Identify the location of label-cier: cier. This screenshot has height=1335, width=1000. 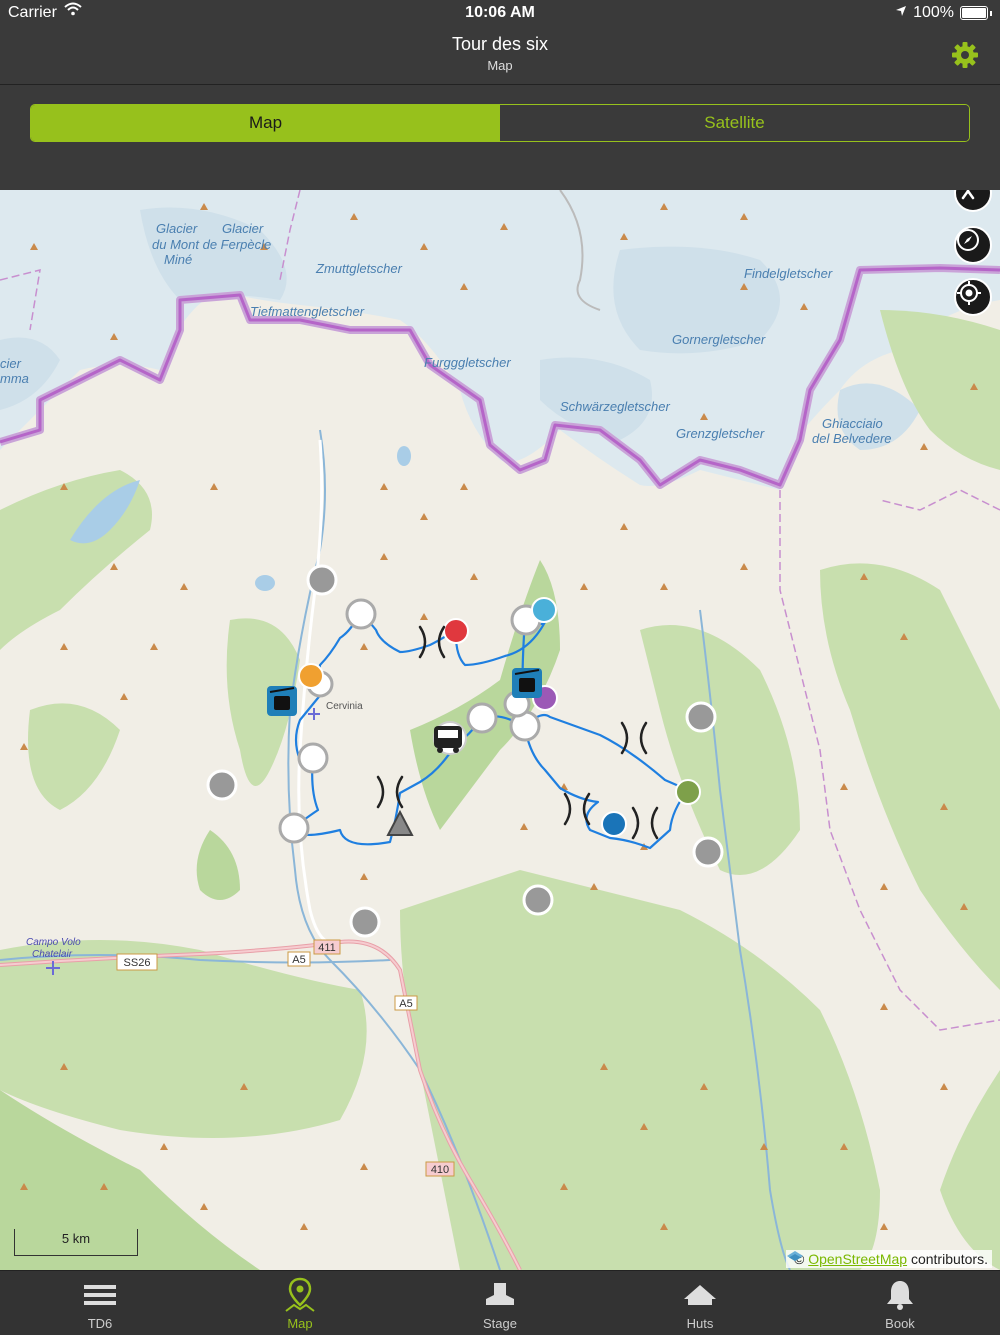
(11, 363).